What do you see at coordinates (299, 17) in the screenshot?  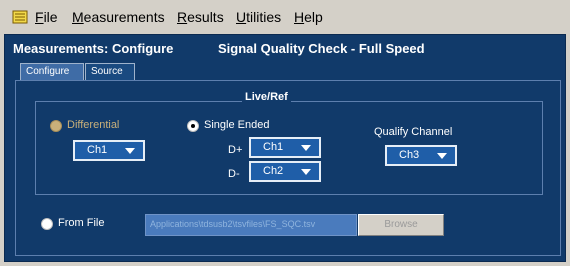 I see `menu-help-mnemonic: H` at bounding box center [299, 17].